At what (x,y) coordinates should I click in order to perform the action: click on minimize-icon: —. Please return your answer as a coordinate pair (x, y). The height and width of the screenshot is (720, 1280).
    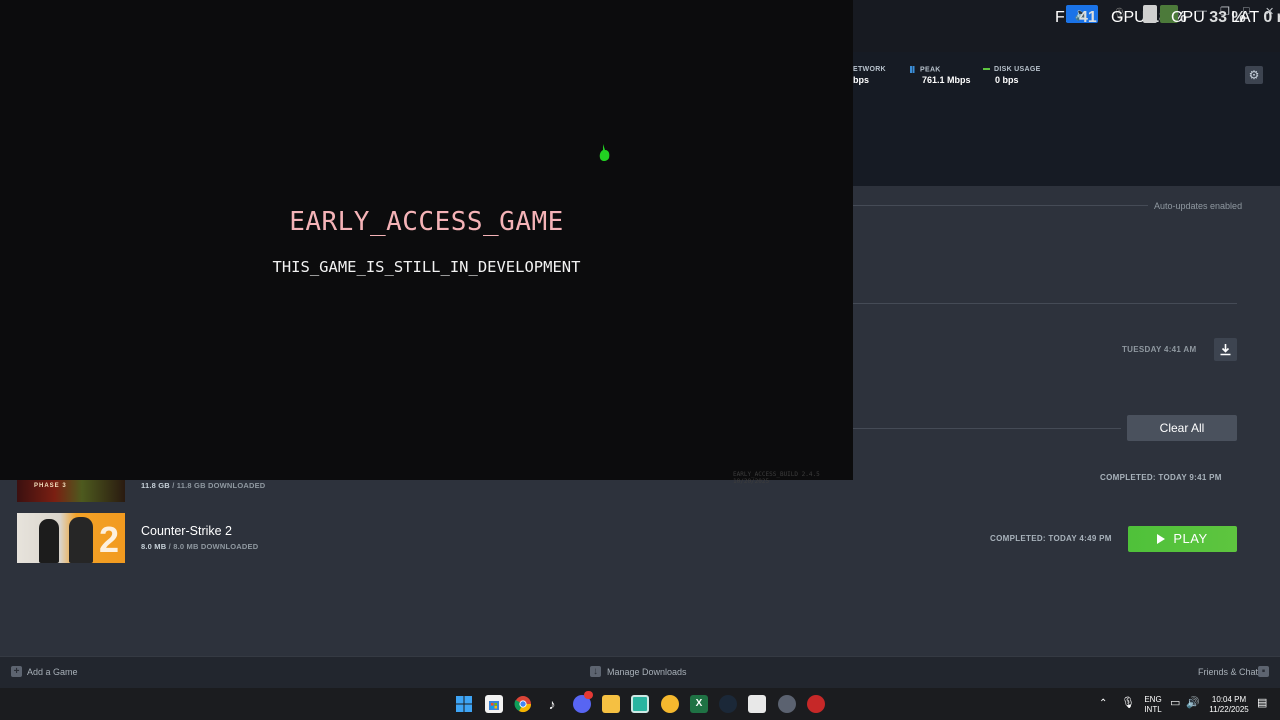
    Looking at the image, I should click on (1201, 11).